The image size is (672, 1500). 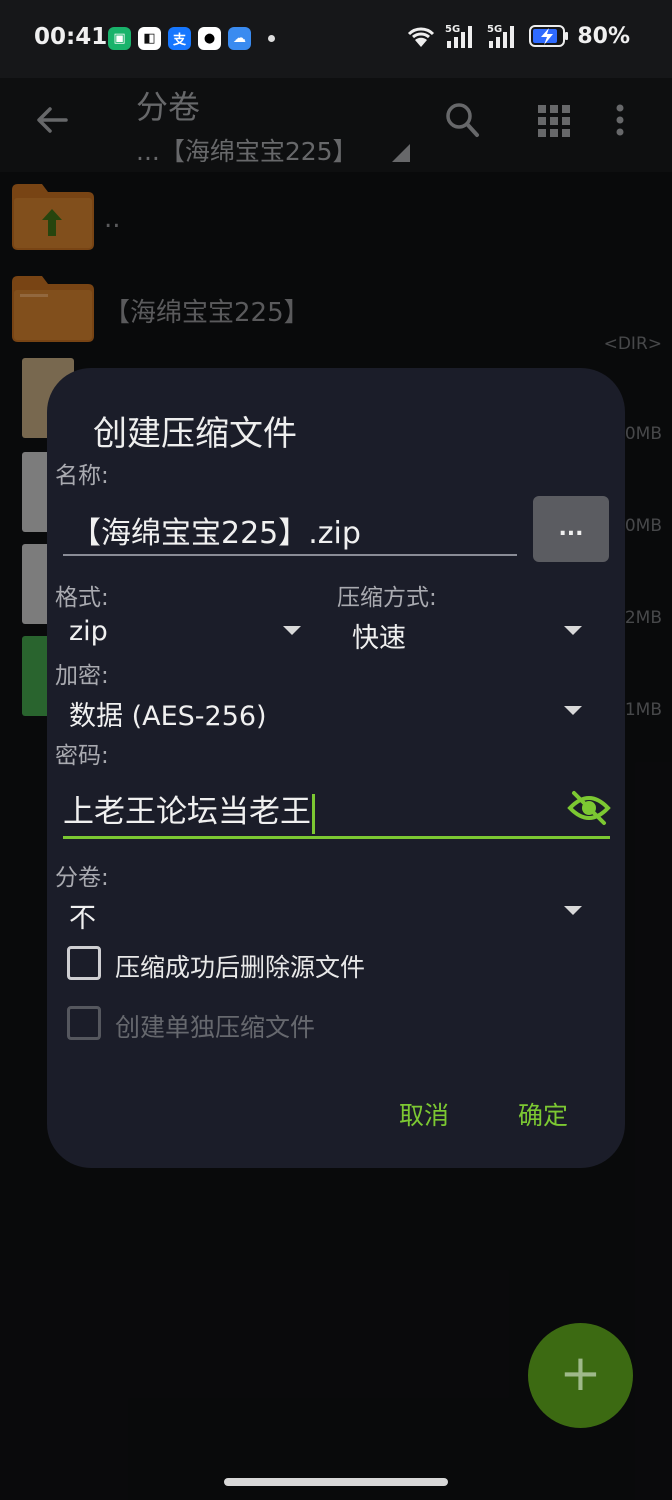 I want to click on dialog-title: 创建压缩文件, so click(x=195, y=434).